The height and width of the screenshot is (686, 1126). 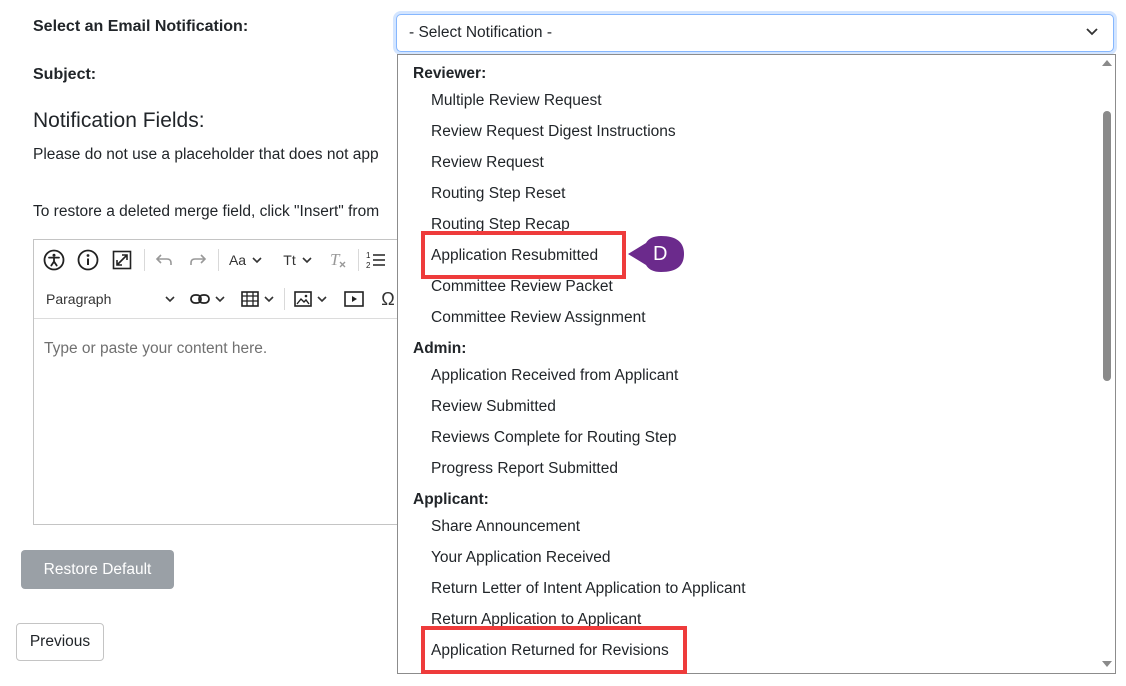 I want to click on table-dropdown, so click(x=258, y=299).